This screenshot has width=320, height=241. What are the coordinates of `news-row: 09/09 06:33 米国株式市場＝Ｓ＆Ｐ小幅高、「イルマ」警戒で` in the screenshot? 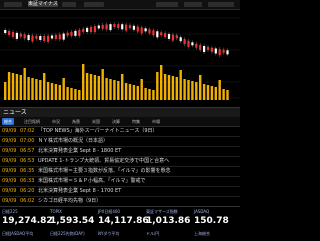 It's located at (120, 182).